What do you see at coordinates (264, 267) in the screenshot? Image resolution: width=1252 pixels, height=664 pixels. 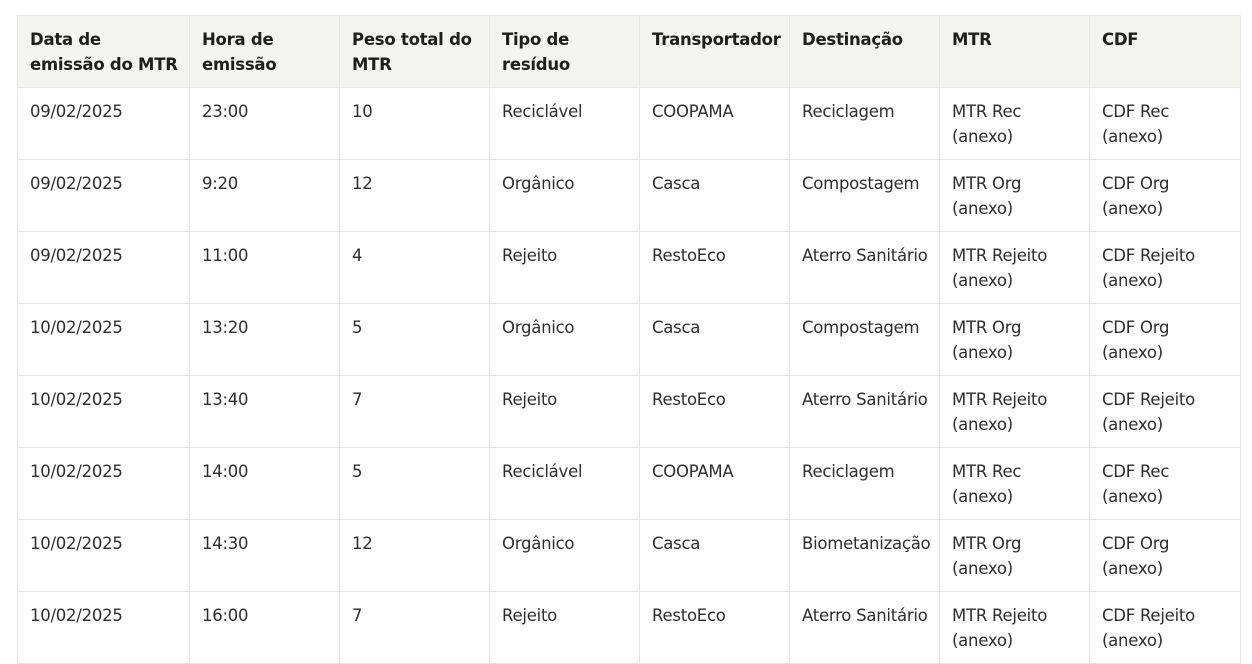 I see `cell-hora-emissao: 11:00` at bounding box center [264, 267].